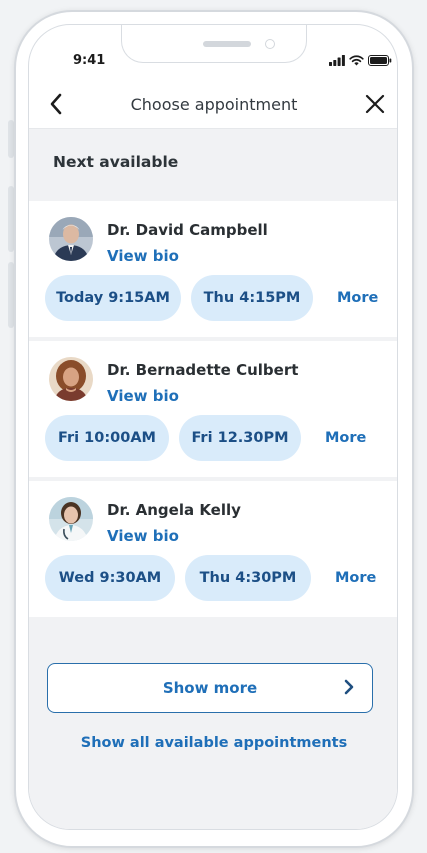  What do you see at coordinates (107, 438) in the screenshot?
I see `appointment-slot: Fri 10:00AM` at bounding box center [107, 438].